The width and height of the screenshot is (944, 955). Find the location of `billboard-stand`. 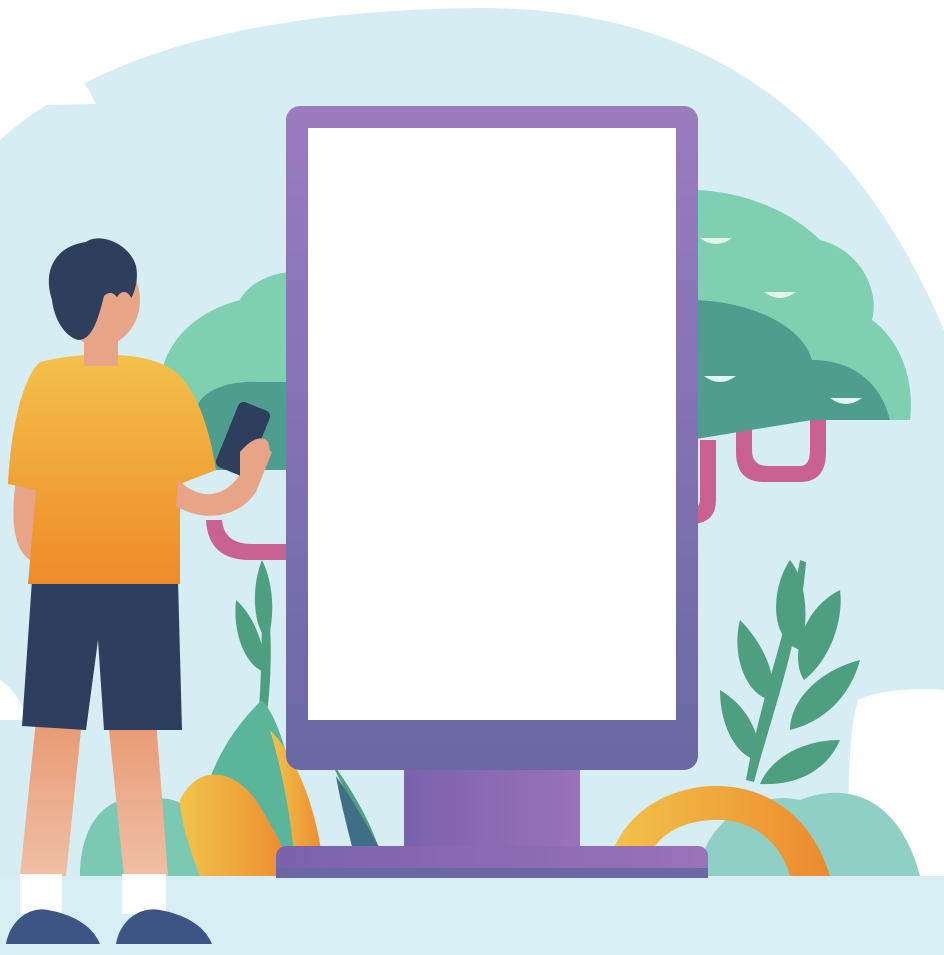

billboard-stand is located at coordinates (492, 810).